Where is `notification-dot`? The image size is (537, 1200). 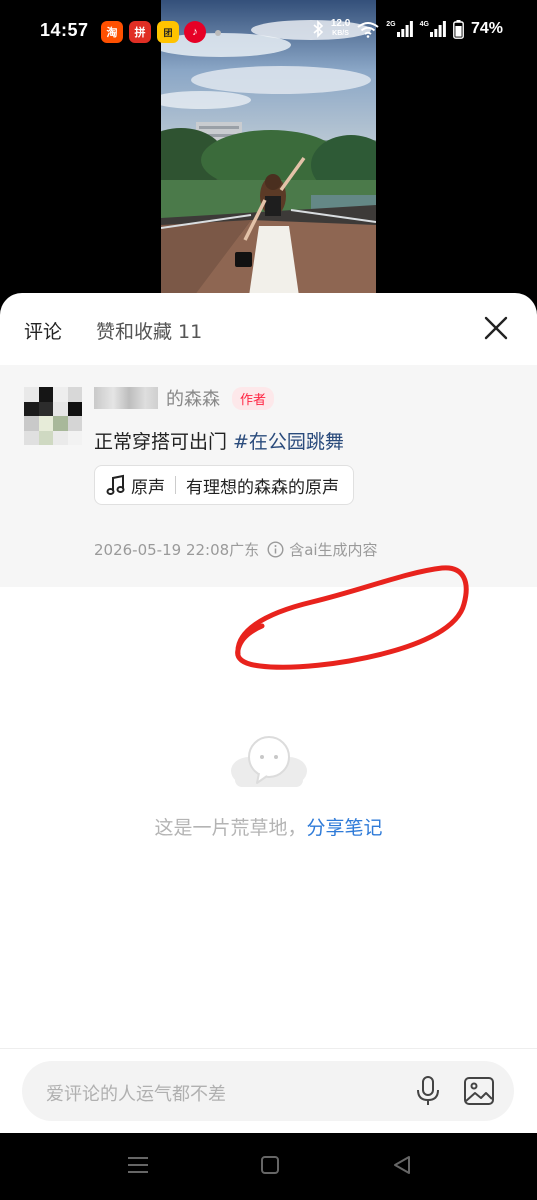 notification-dot is located at coordinates (218, 33).